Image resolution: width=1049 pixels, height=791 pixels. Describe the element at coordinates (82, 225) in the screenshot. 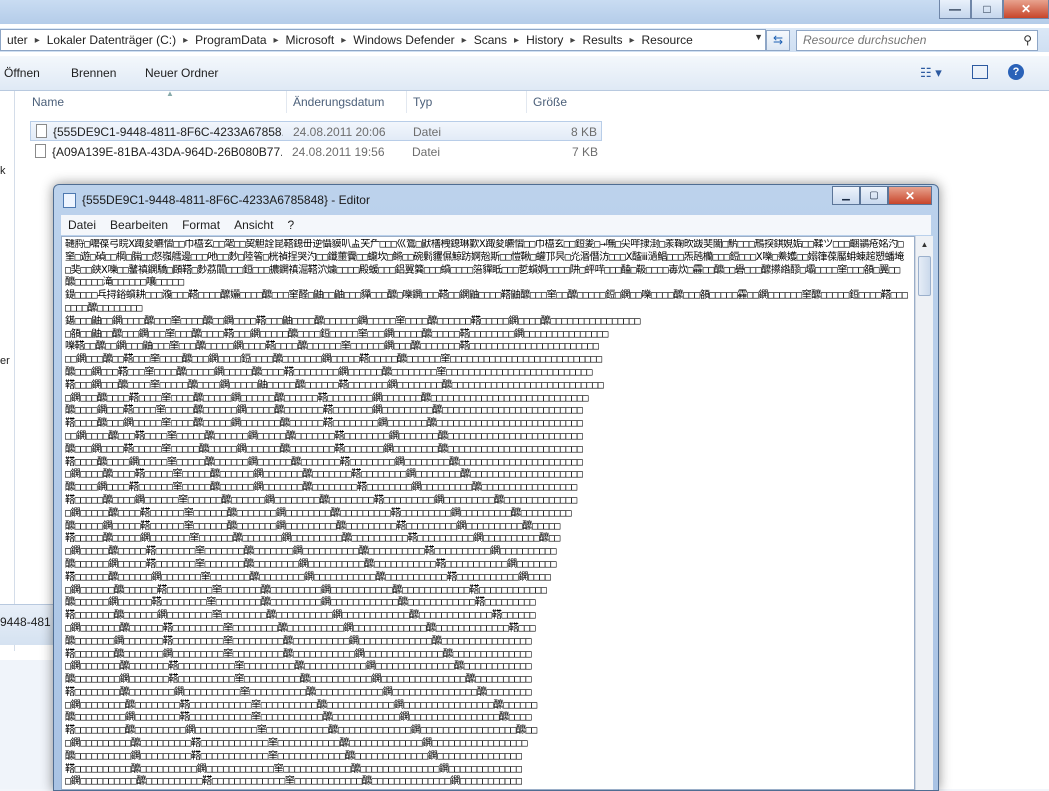

I see `menu-datei: Datei` at that location.